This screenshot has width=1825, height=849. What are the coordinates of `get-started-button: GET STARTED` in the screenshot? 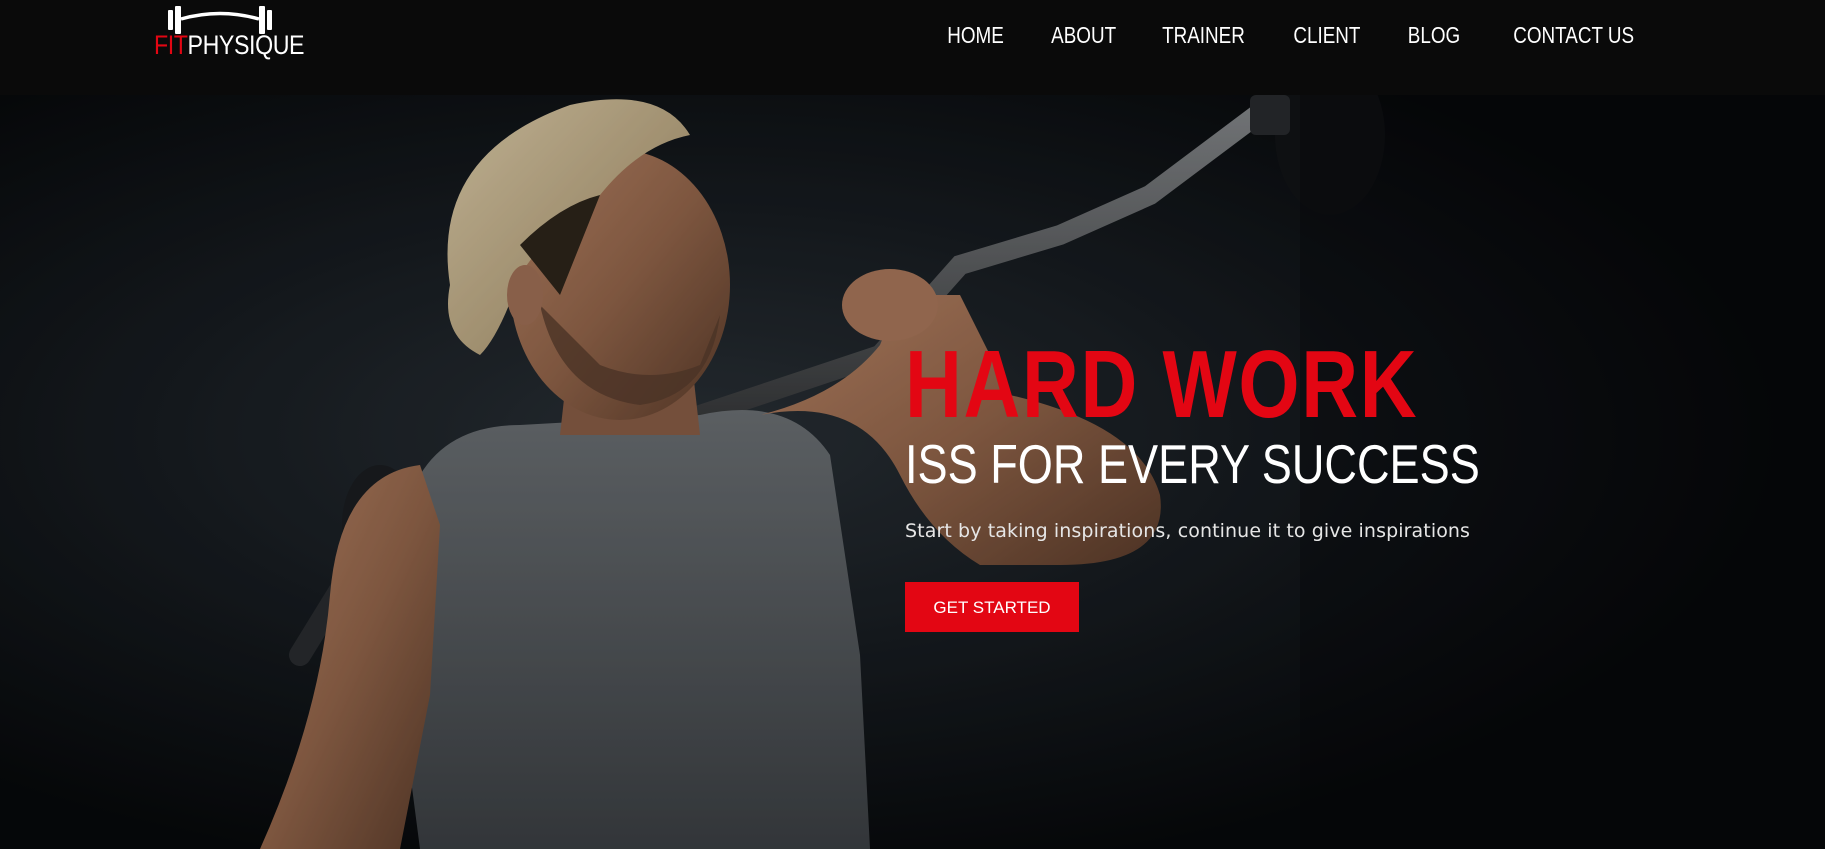 It's located at (992, 607).